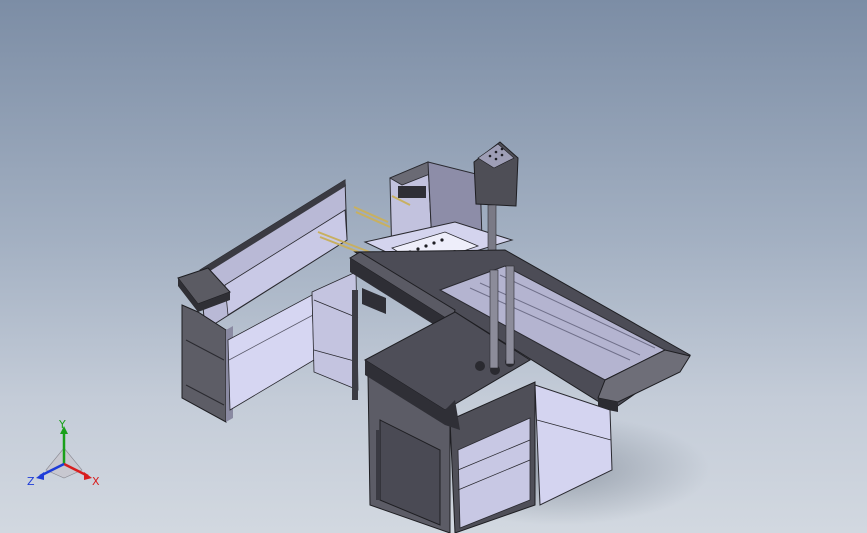 The height and width of the screenshot is (533, 867). What do you see at coordinates (335, 331) in the screenshot?
I see `center-shelf-frame` at bounding box center [335, 331].